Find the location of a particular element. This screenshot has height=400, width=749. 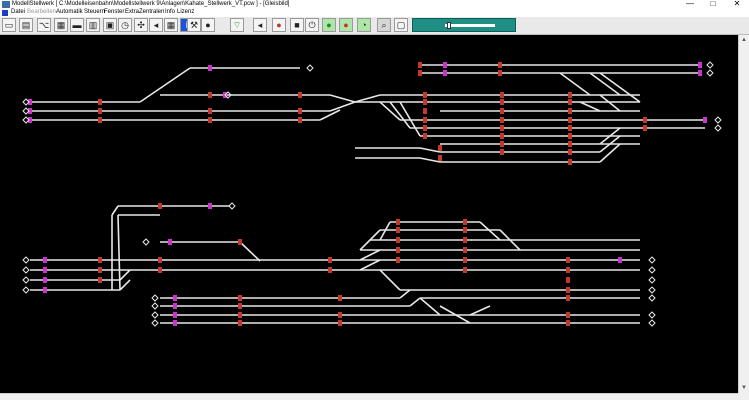

zoom-icon: ⌕ is located at coordinates (384, 25).